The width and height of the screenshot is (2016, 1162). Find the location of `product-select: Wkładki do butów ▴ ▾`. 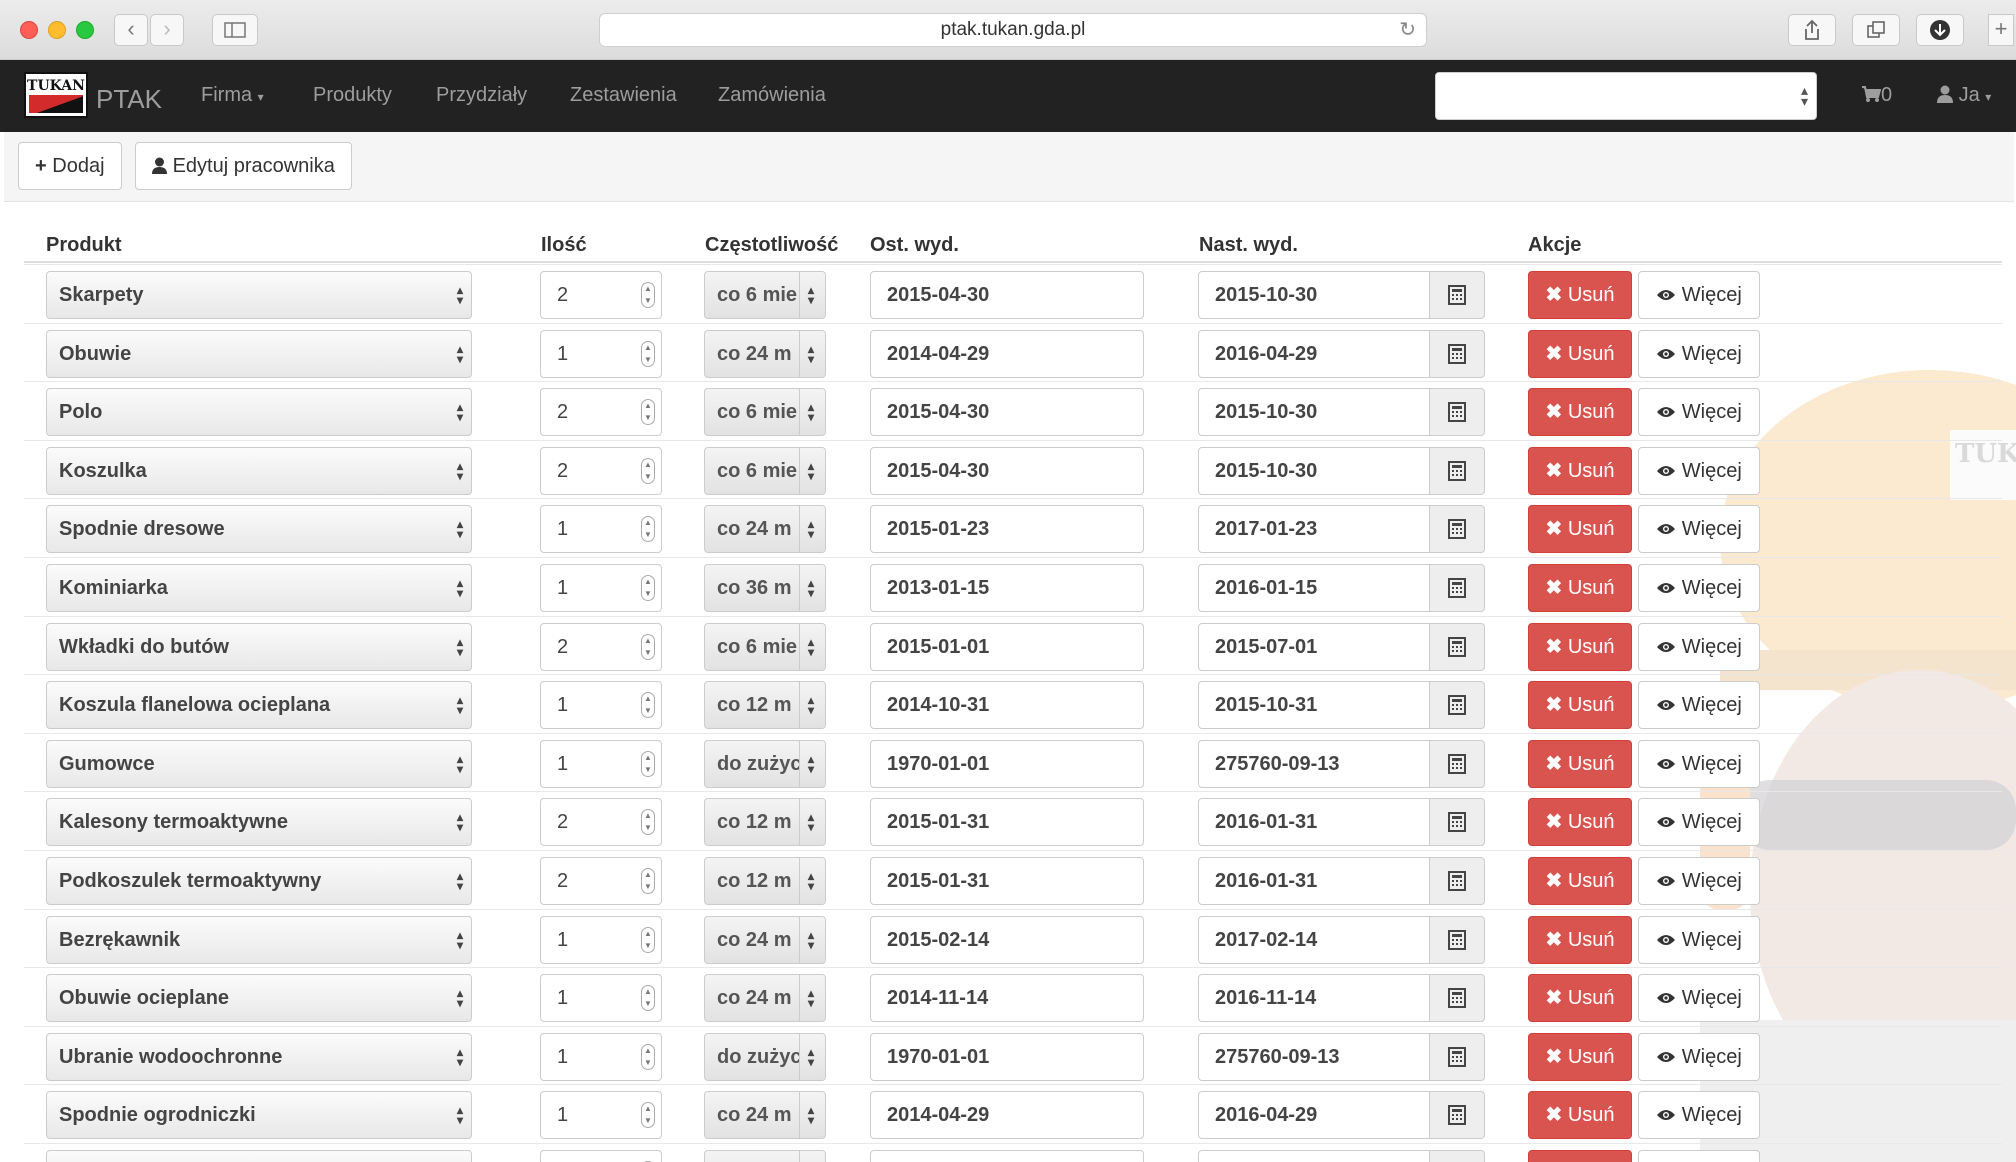

product-select: Wkładki do butów ▴ ▾ is located at coordinates (259, 646).